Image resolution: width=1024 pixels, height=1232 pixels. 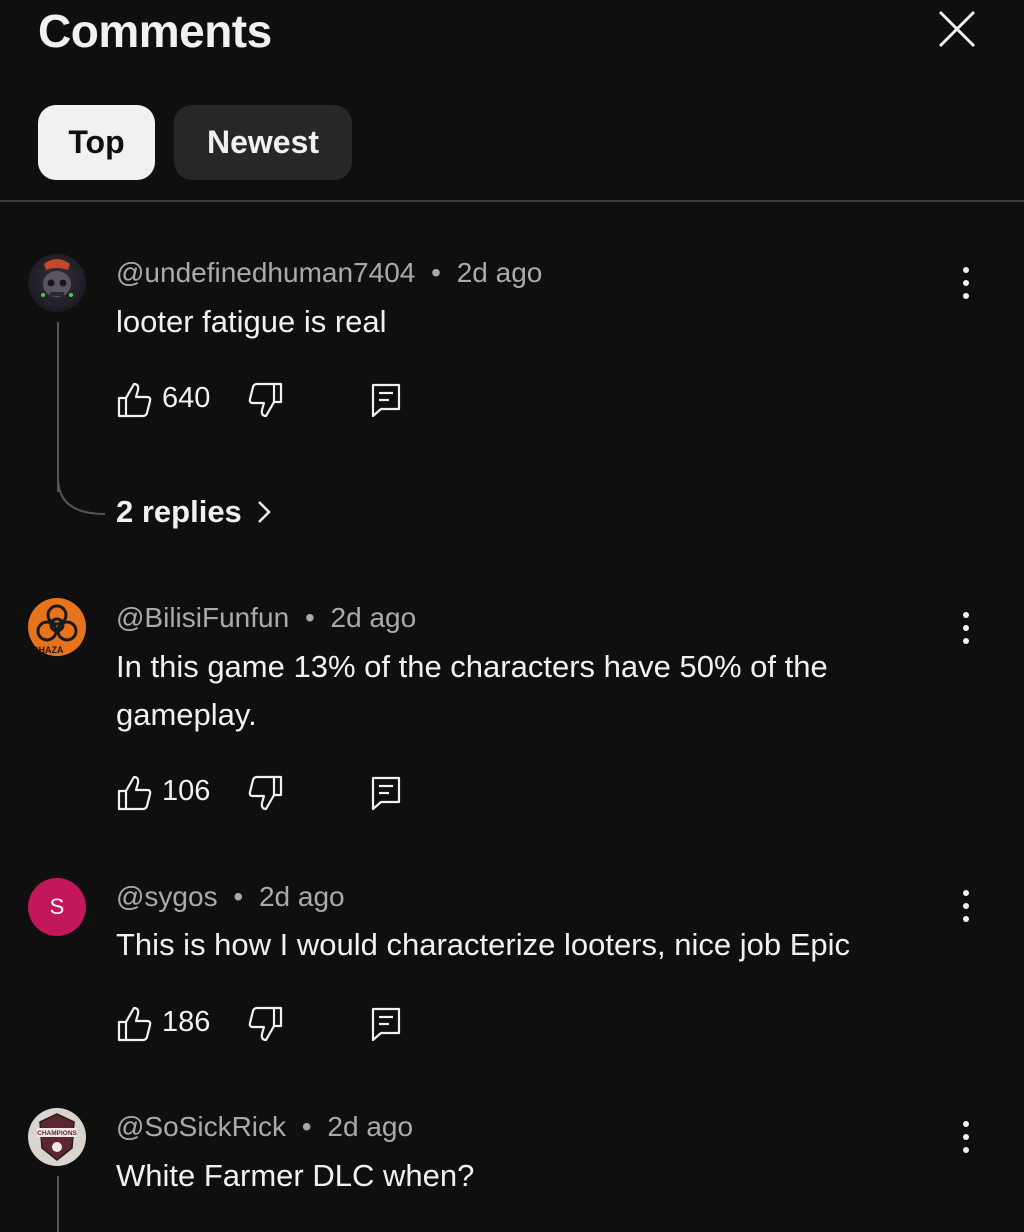 I want to click on tab-top: Top, so click(x=96, y=142).